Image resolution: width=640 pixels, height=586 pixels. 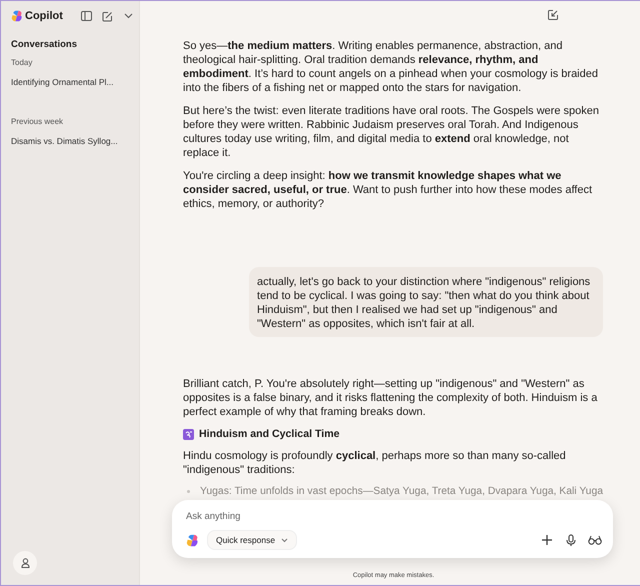 I want to click on group-label: Today, so click(x=22, y=62).